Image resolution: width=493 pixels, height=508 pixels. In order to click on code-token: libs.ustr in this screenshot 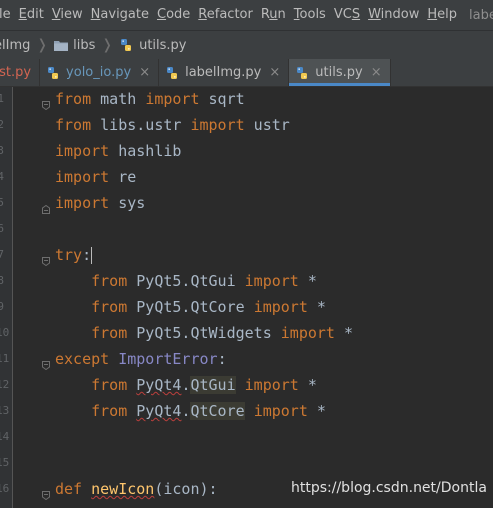, I will do `click(141, 125)`.